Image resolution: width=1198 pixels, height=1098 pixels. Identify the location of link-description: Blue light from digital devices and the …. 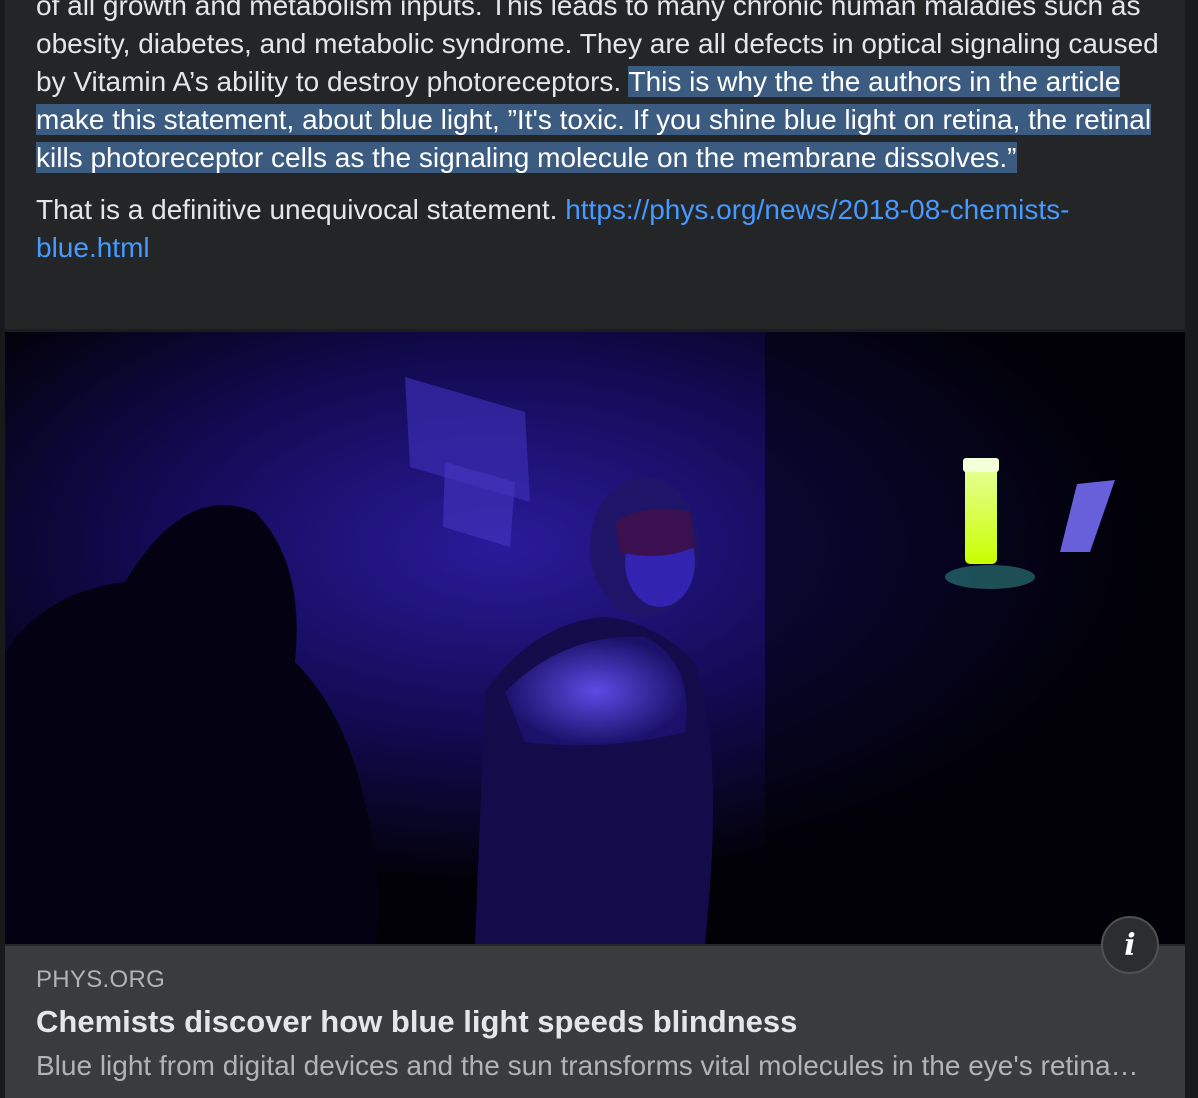
(591, 1065).